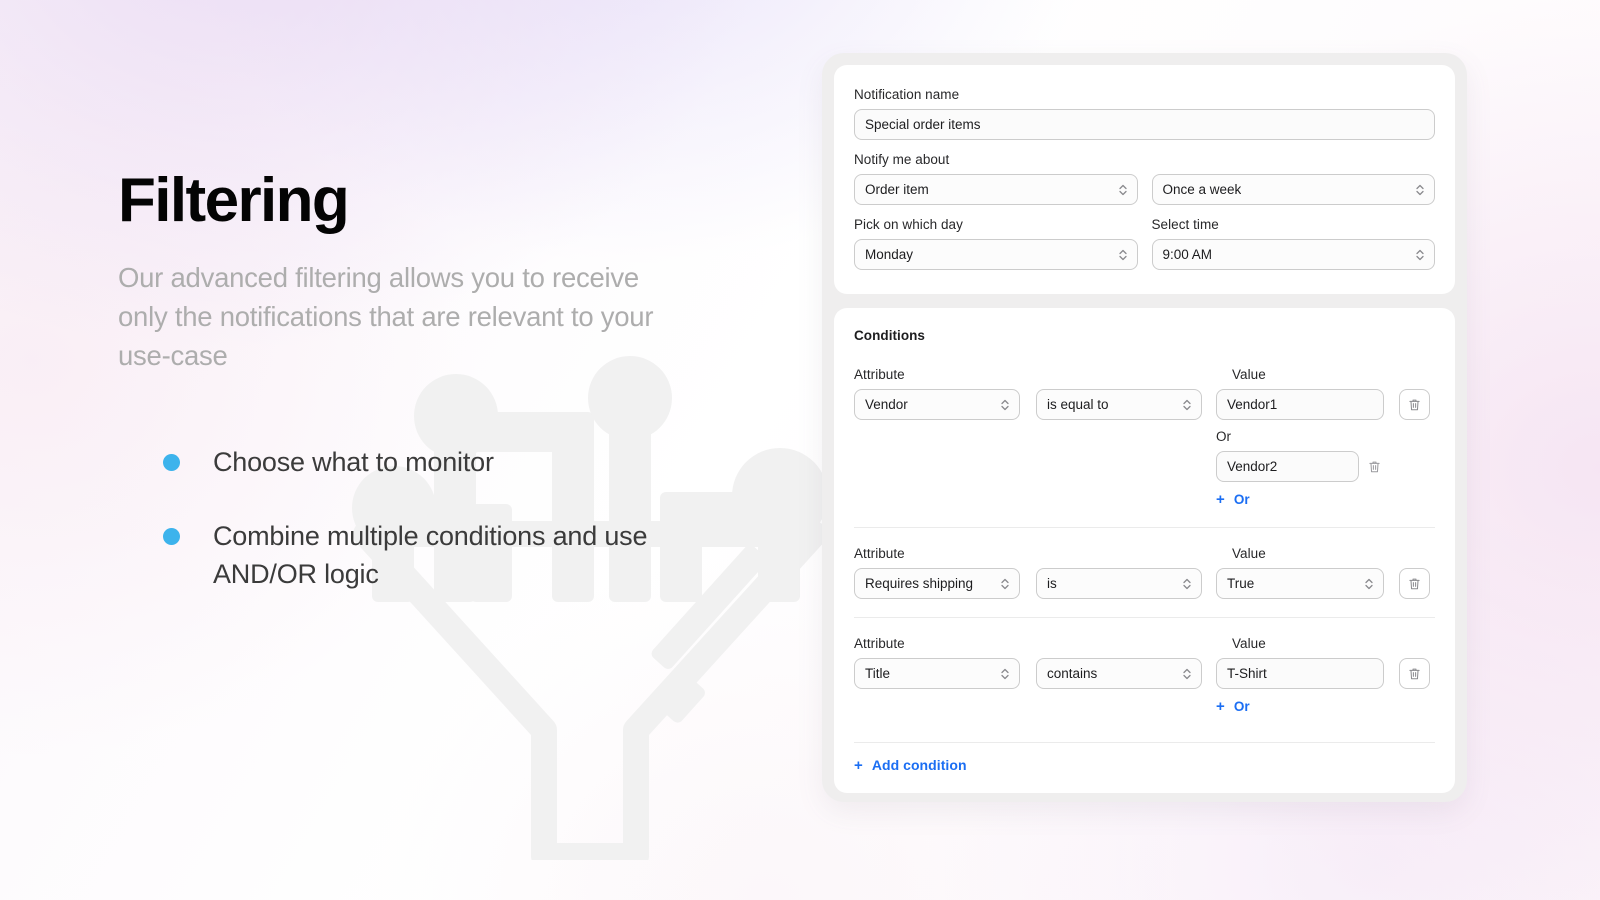  What do you see at coordinates (878, 673) in the screenshot?
I see `attribute-value: Title` at bounding box center [878, 673].